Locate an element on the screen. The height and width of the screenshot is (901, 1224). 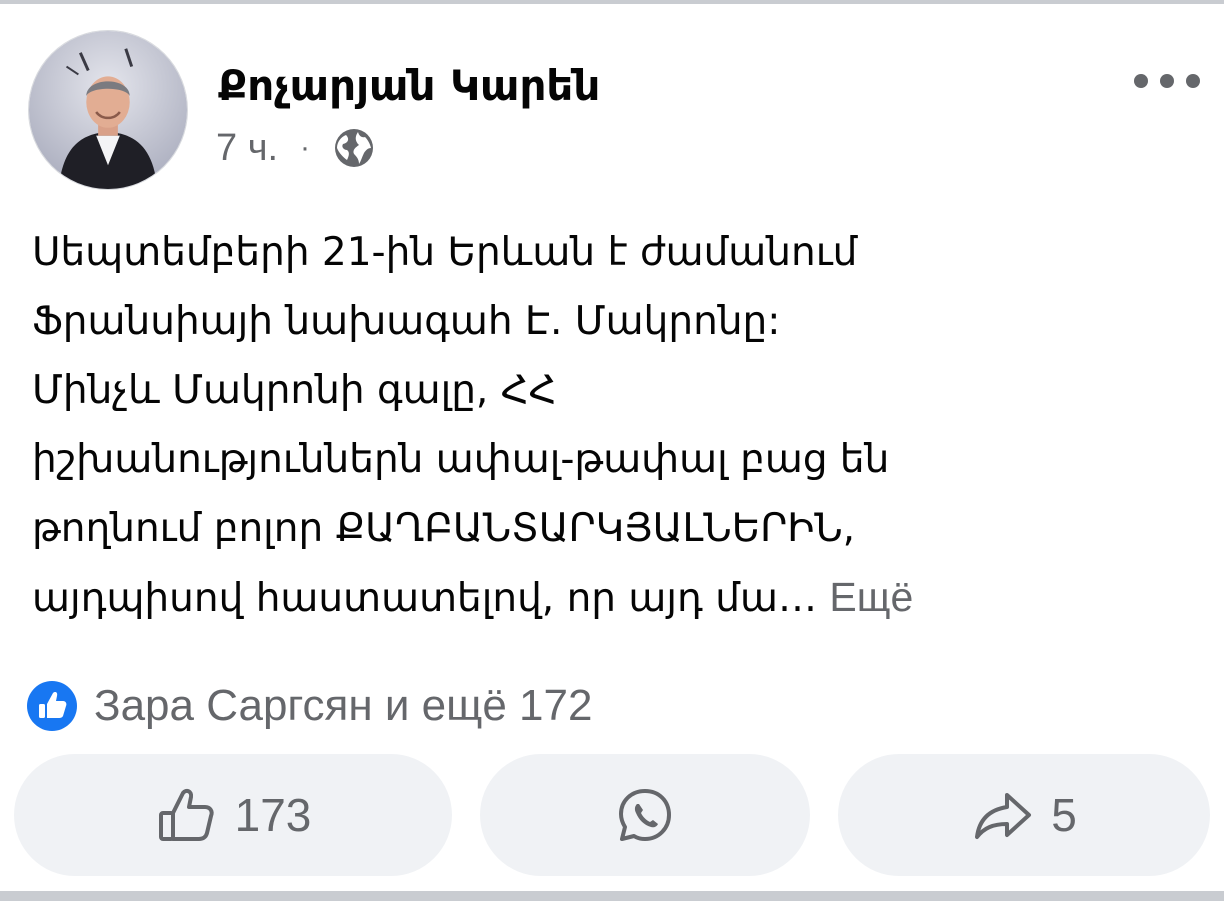
thumbs-up-icon is located at coordinates (186, 814).